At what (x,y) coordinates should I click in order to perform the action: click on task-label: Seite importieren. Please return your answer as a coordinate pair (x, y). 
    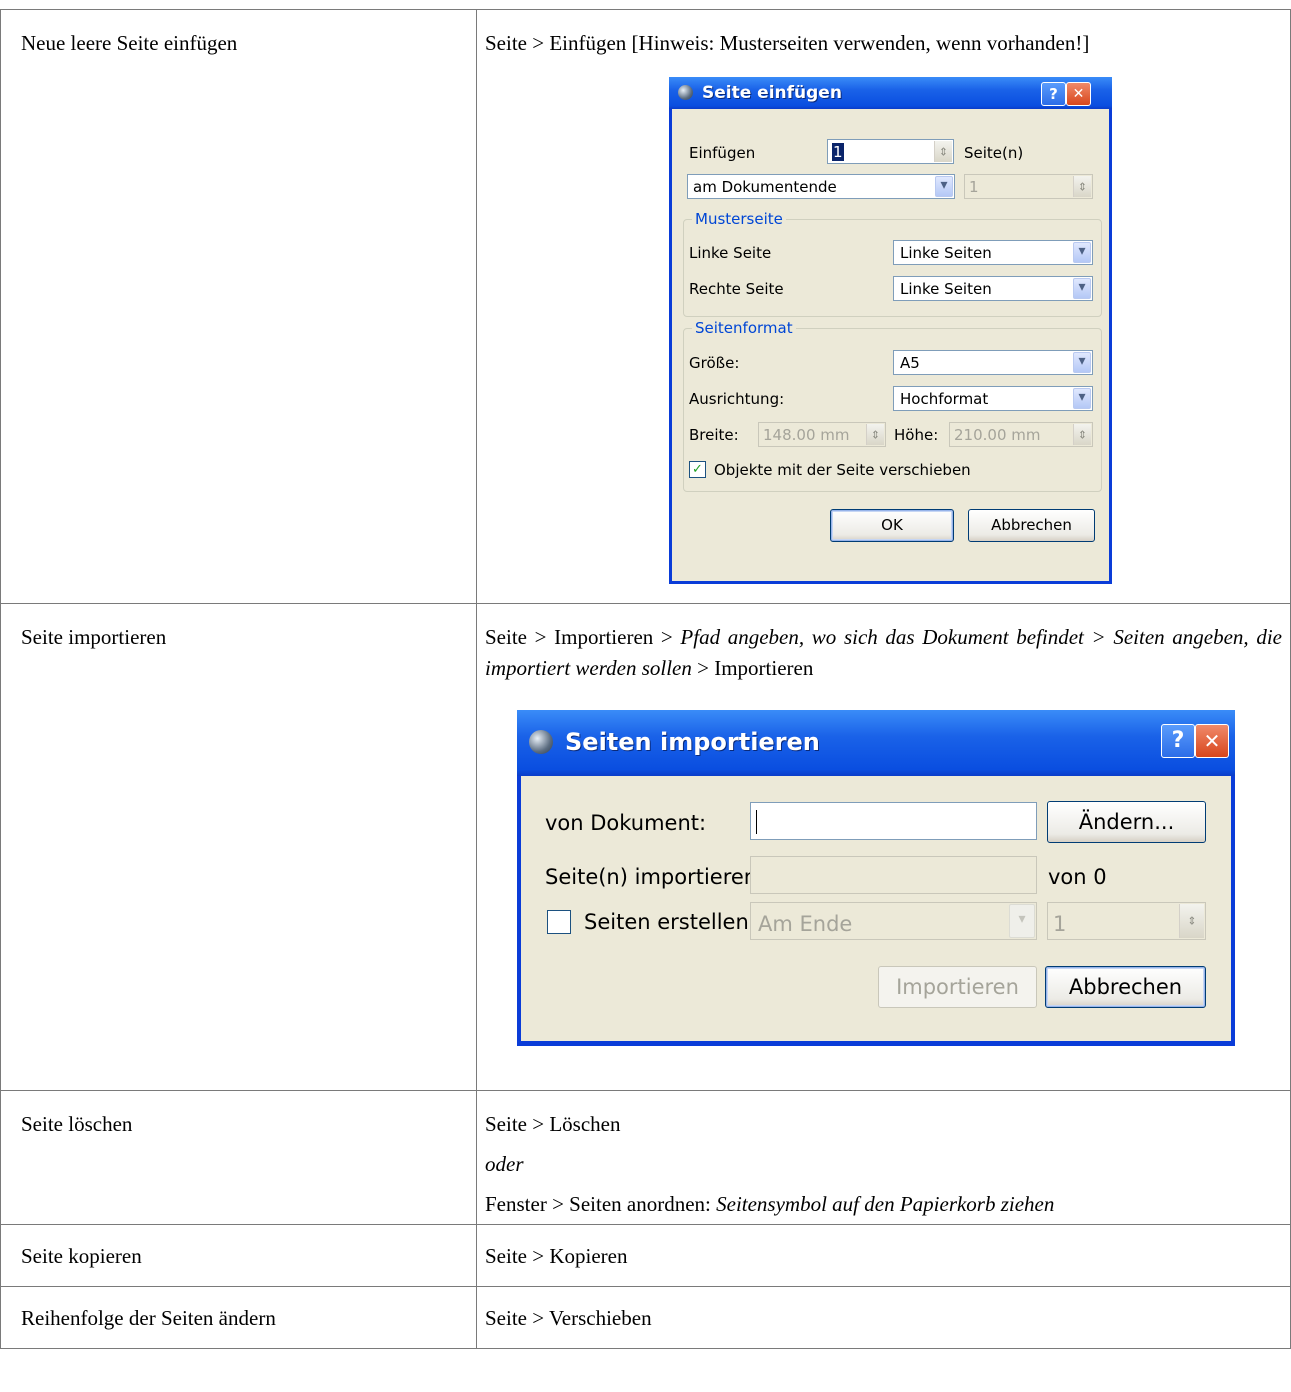
    Looking at the image, I should click on (94, 637).